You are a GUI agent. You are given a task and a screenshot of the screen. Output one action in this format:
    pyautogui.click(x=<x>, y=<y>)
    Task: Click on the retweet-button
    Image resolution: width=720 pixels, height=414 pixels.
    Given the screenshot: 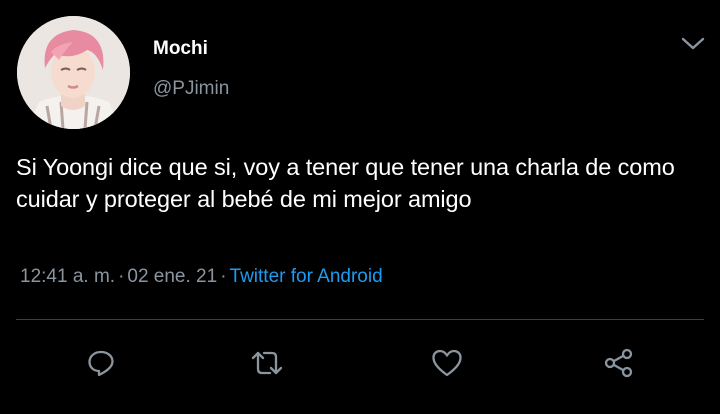 What is the action you would take?
    pyautogui.click(x=267, y=363)
    